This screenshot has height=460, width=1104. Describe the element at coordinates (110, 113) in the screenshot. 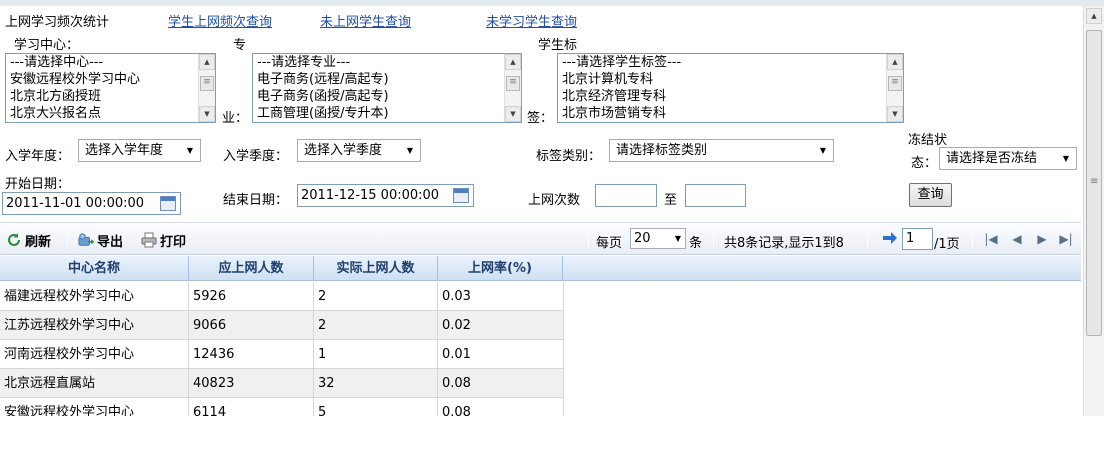

I see `center-option: 北京大兴报名点` at that location.